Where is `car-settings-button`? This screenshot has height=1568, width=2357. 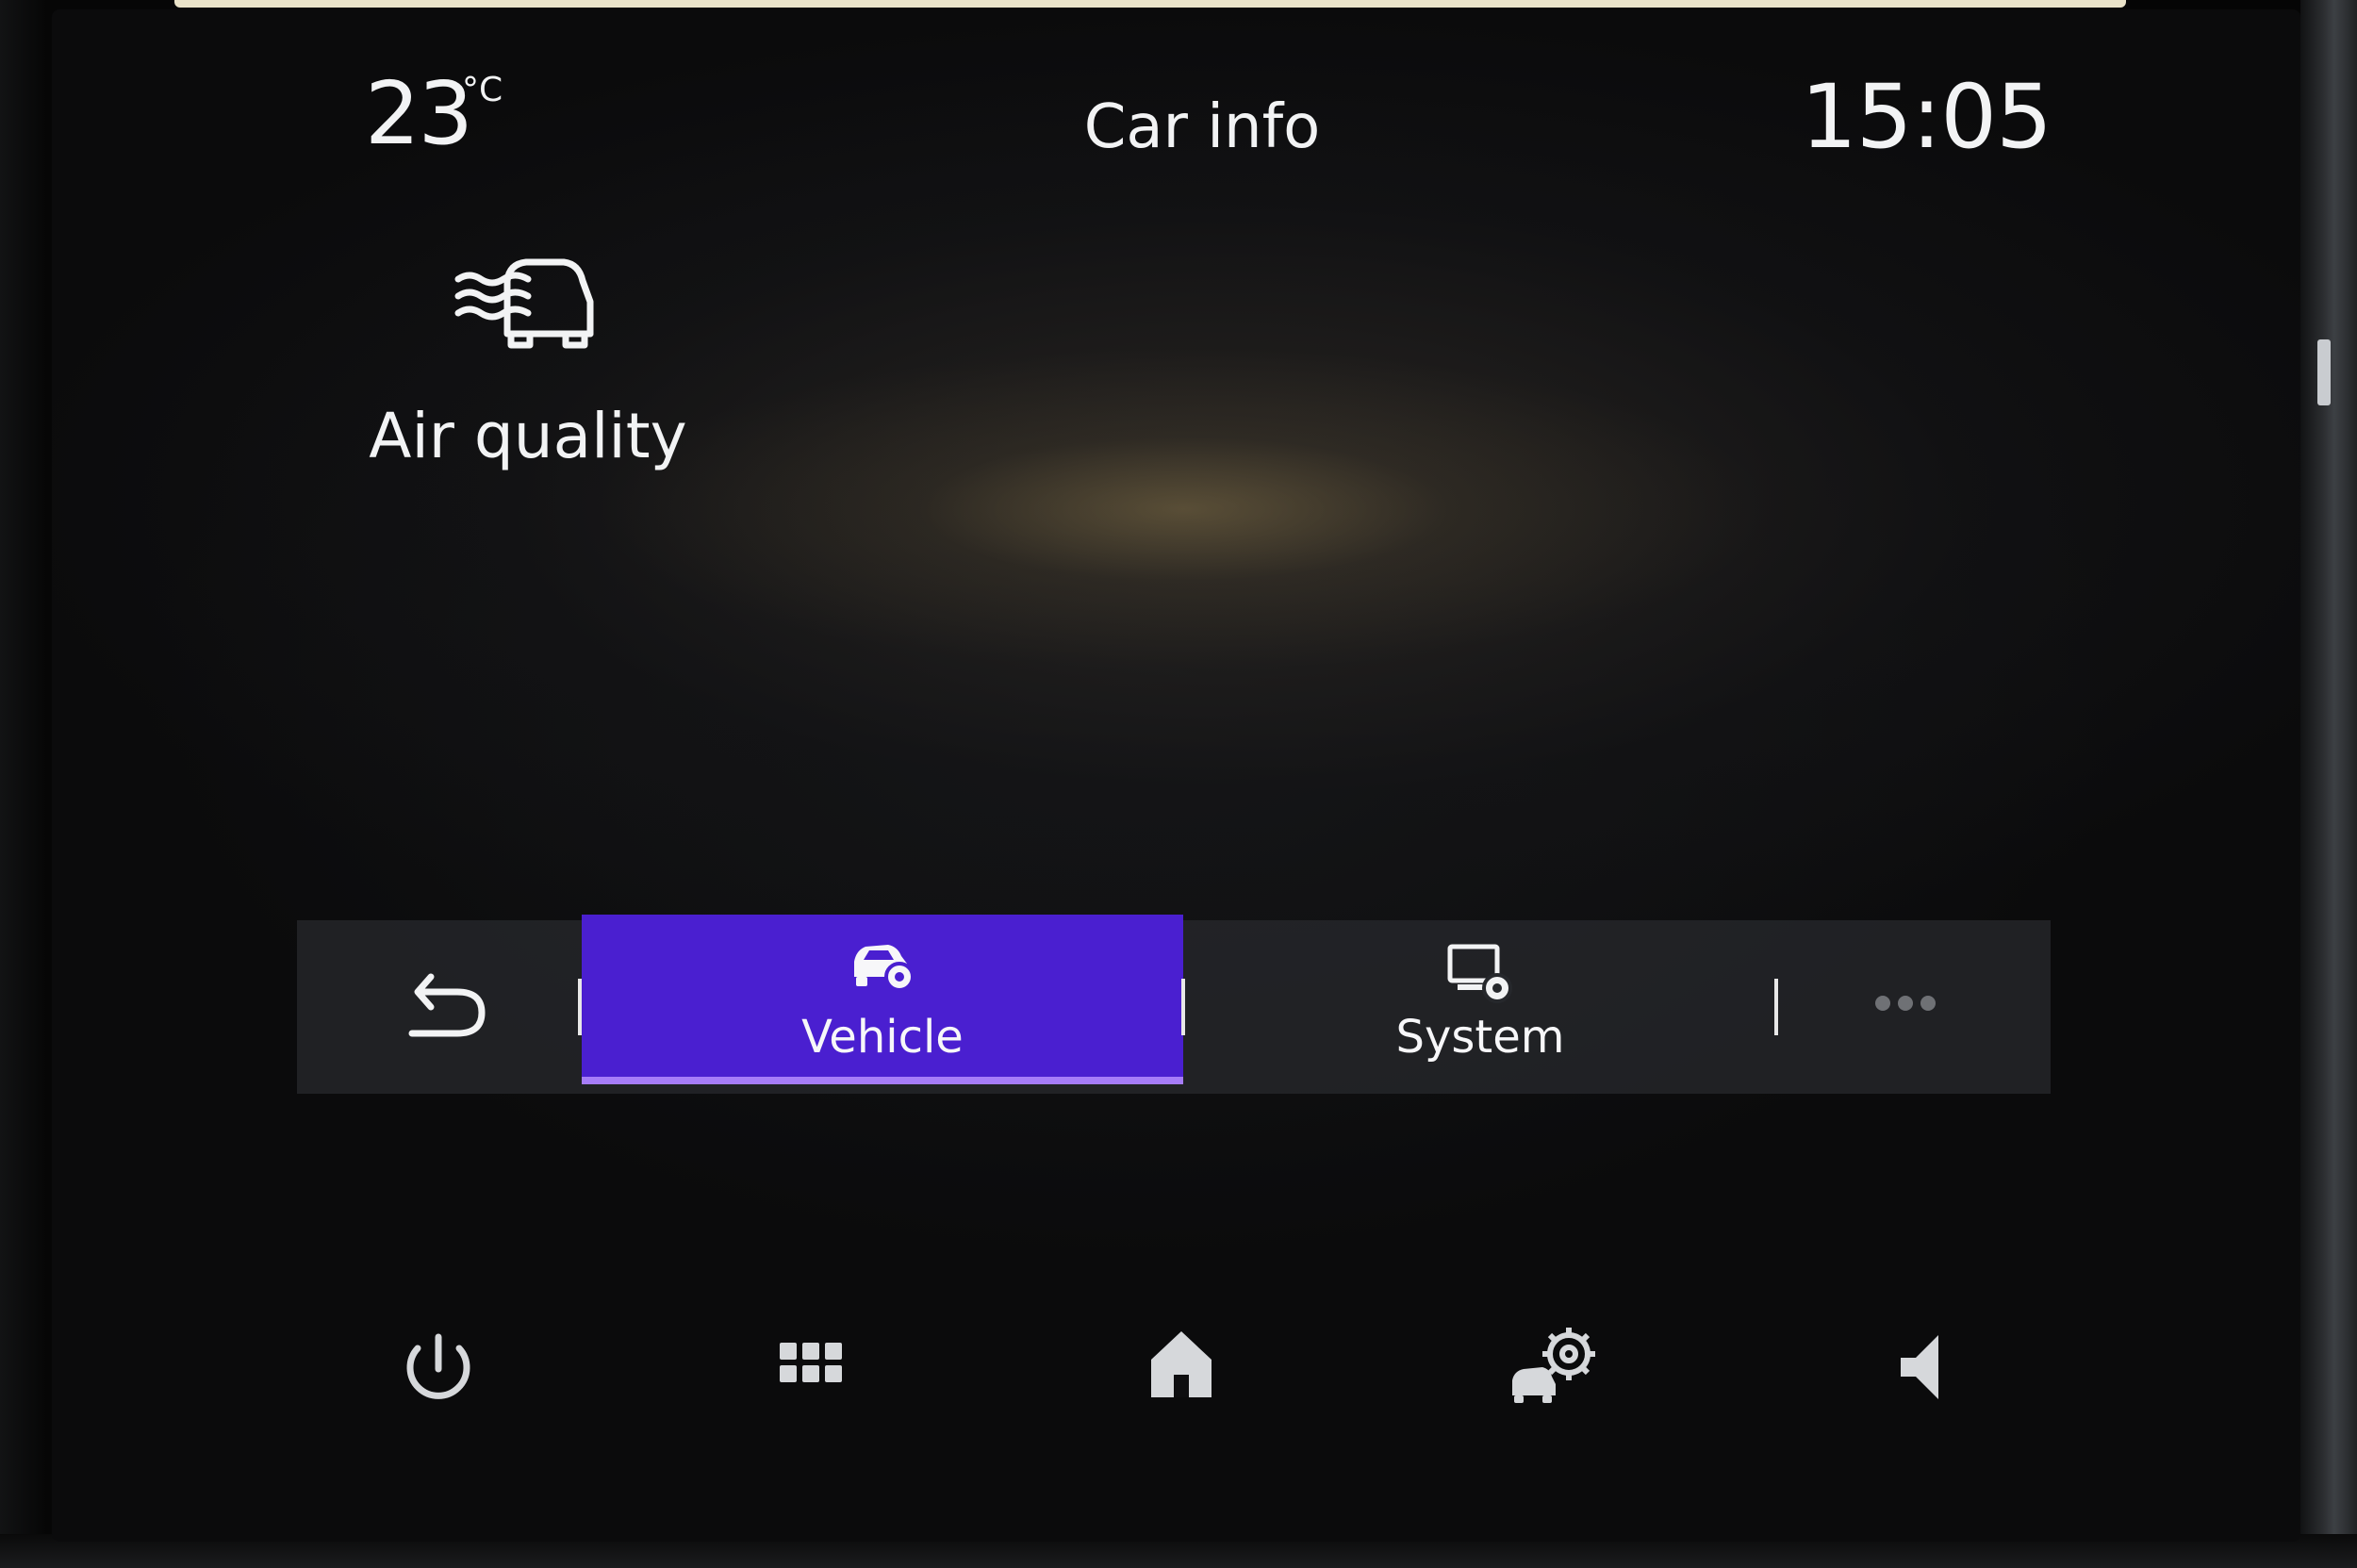 car-settings-button is located at coordinates (1555, 1367).